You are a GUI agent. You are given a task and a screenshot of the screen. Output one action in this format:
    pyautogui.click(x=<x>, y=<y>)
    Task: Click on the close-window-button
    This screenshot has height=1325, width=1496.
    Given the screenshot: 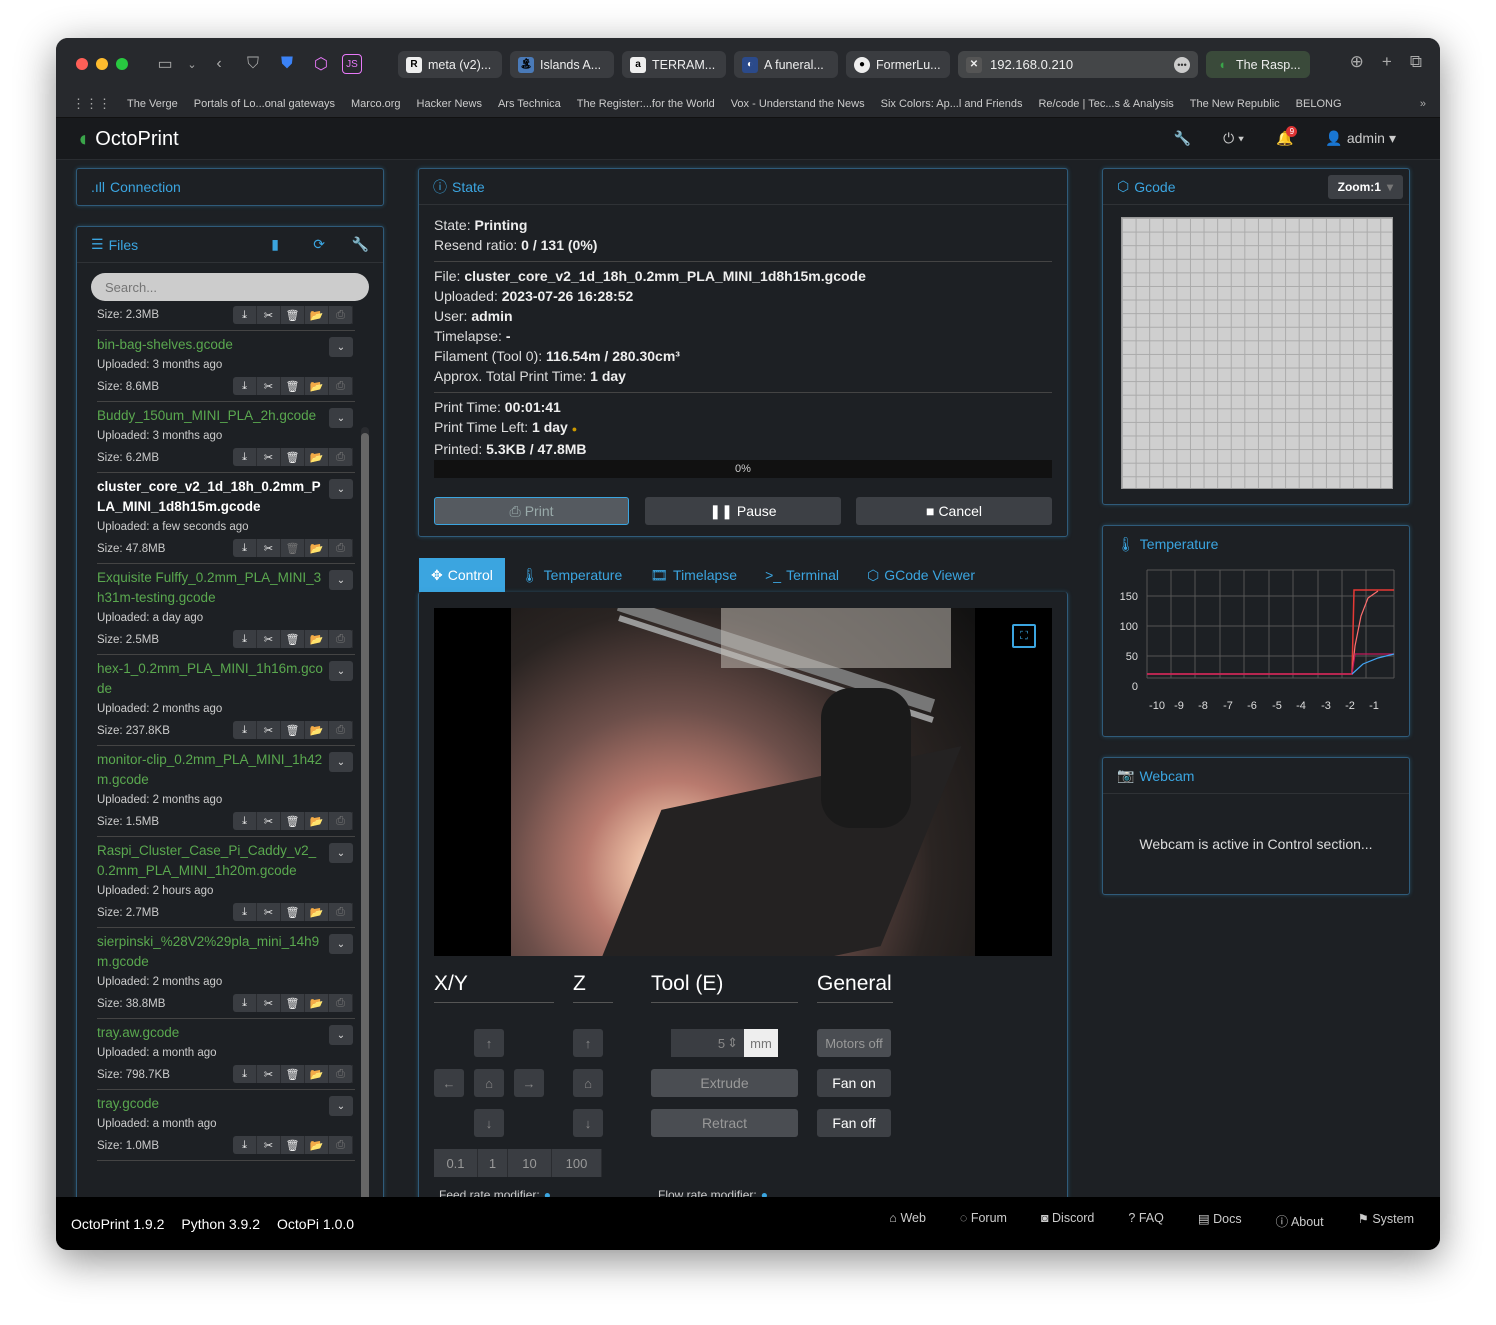 What is the action you would take?
    pyautogui.click(x=82, y=64)
    